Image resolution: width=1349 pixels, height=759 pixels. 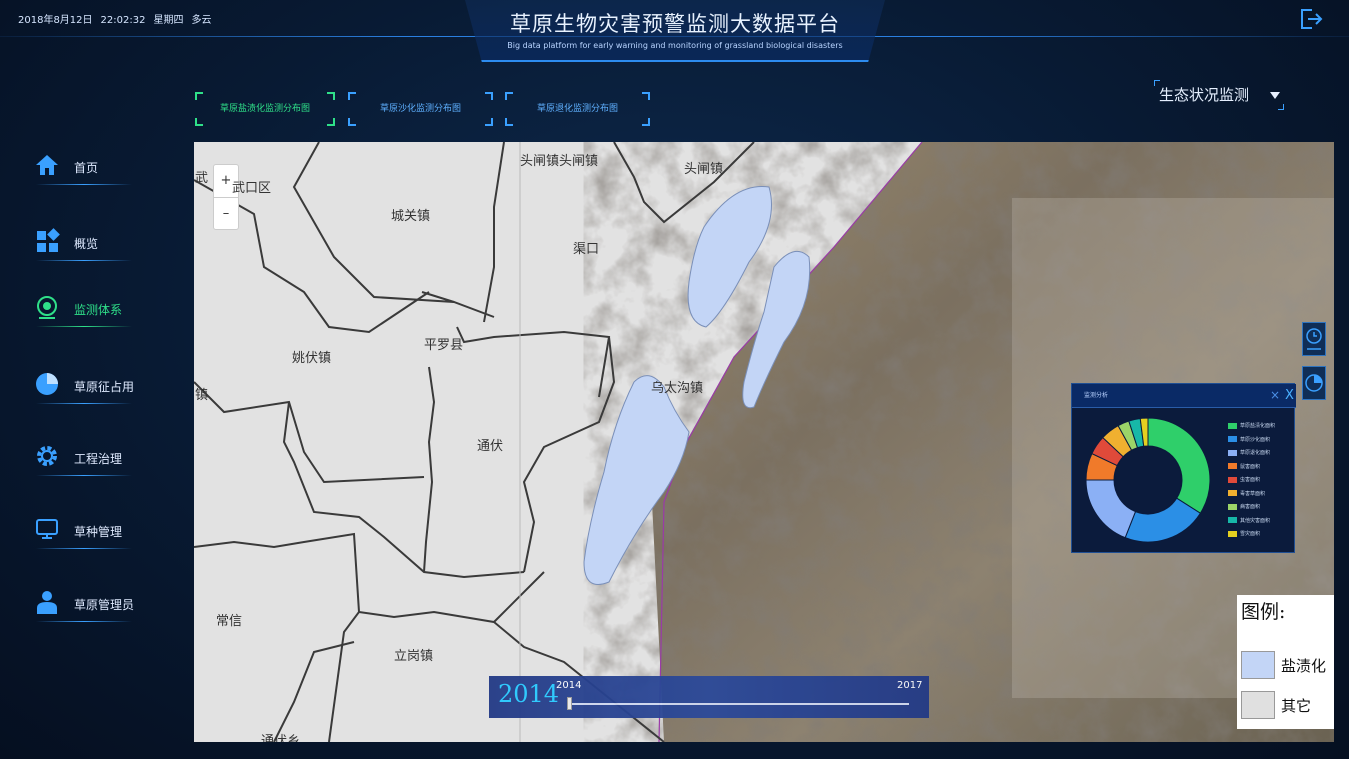 I want to click on chart-toggle-button, so click(x=1314, y=383).